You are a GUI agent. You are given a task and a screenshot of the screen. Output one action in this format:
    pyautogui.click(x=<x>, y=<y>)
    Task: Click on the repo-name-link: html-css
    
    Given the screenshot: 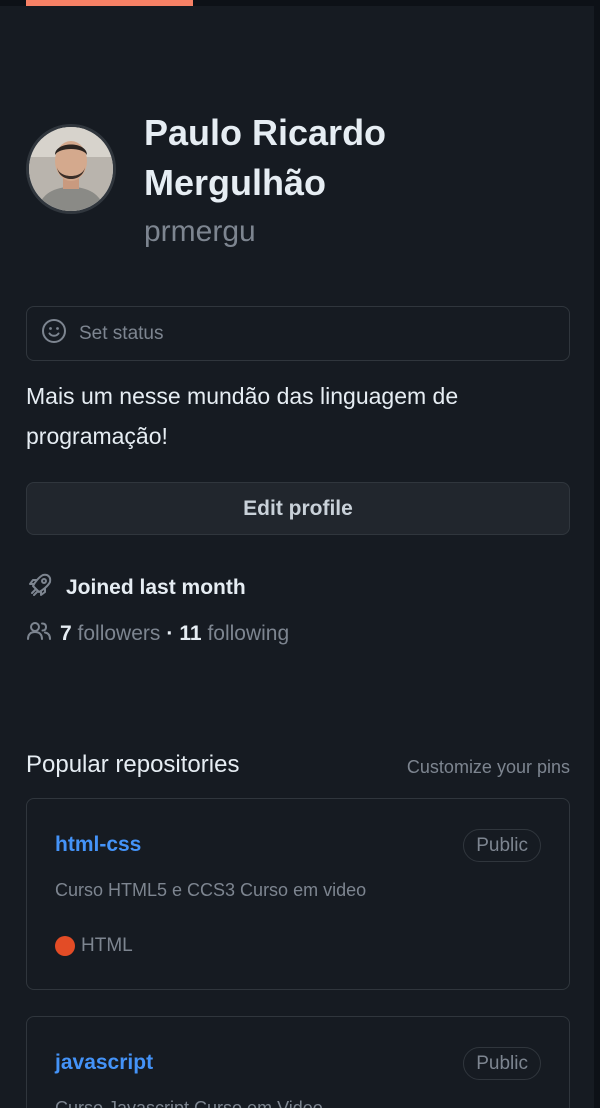 What is the action you would take?
    pyautogui.click(x=98, y=845)
    